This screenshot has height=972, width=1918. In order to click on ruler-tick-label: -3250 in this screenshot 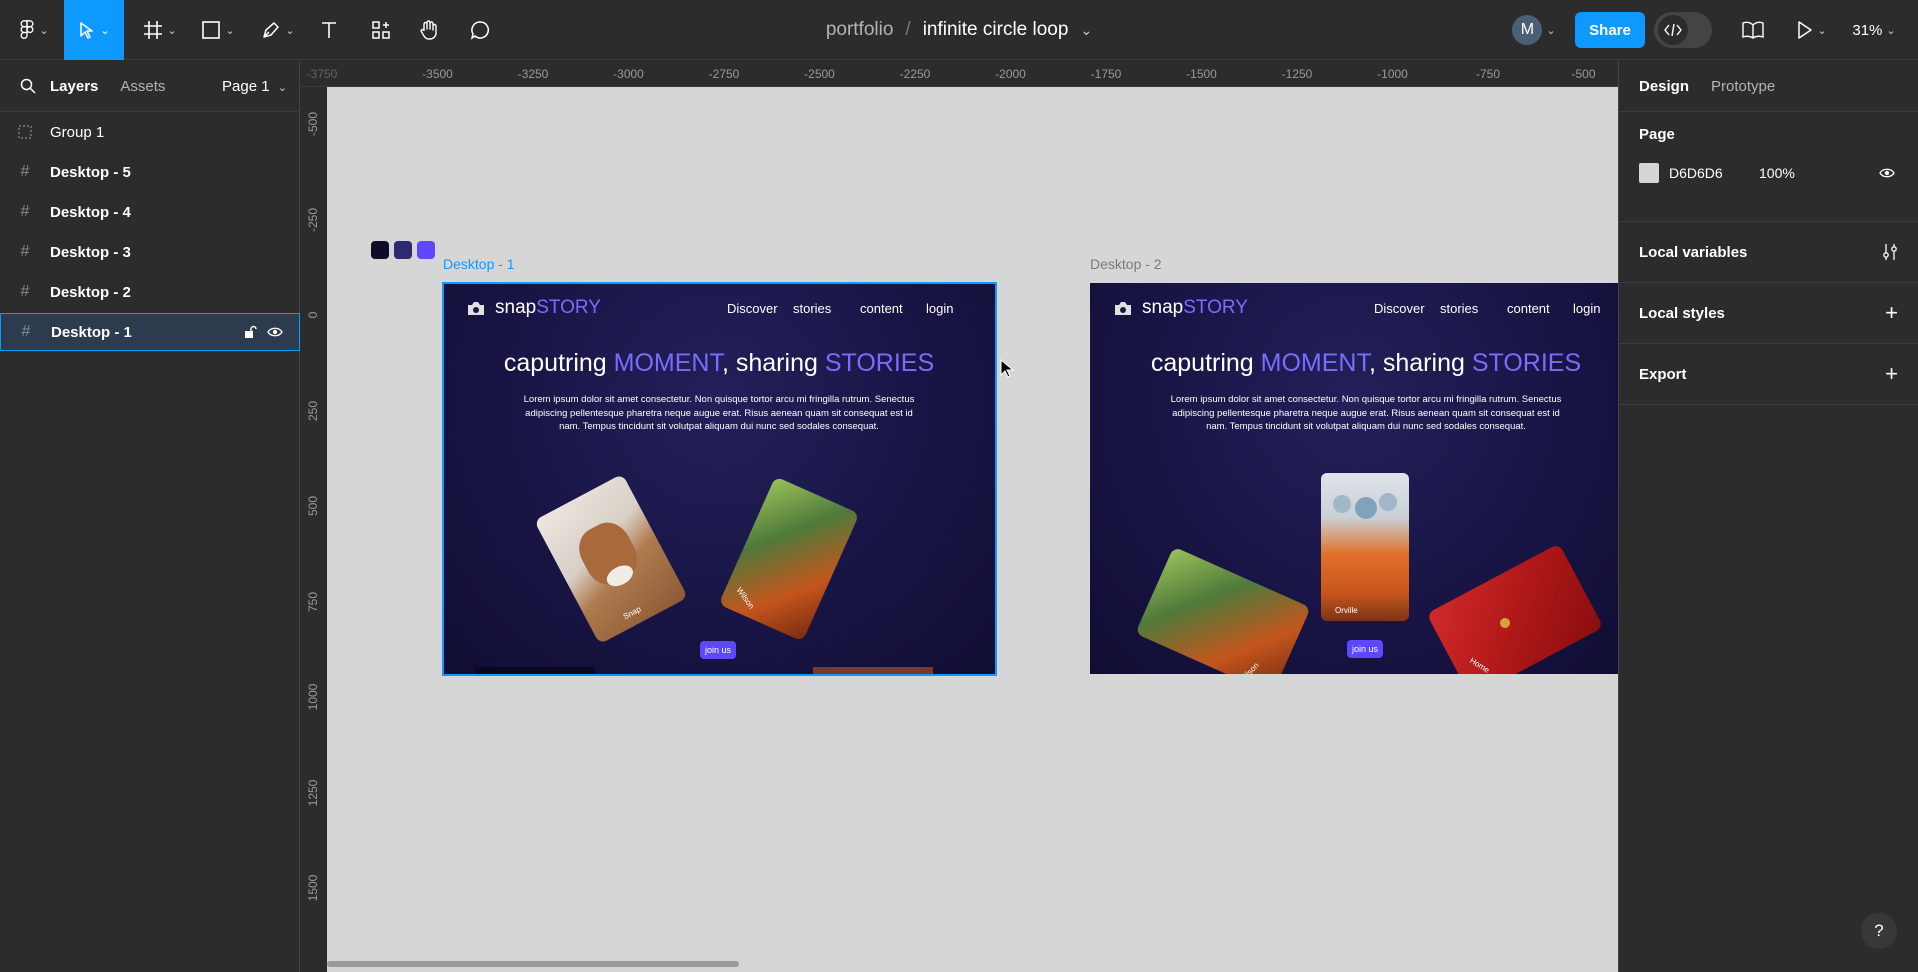, I will do `click(533, 74)`.